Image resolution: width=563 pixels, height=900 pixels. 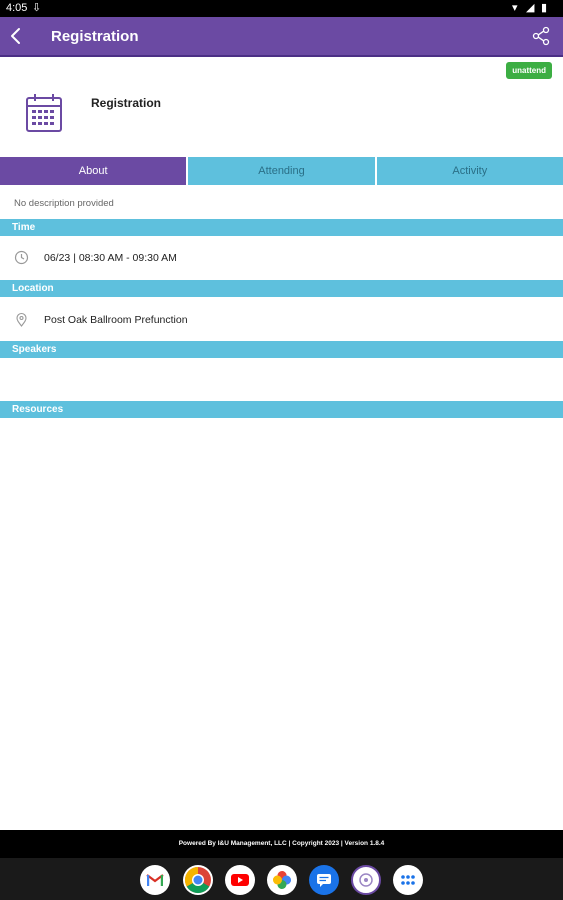 What do you see at coordinates (281, 37) in the screenshot?
I see `app-bar: Registration` at bounding box center [281, 37].